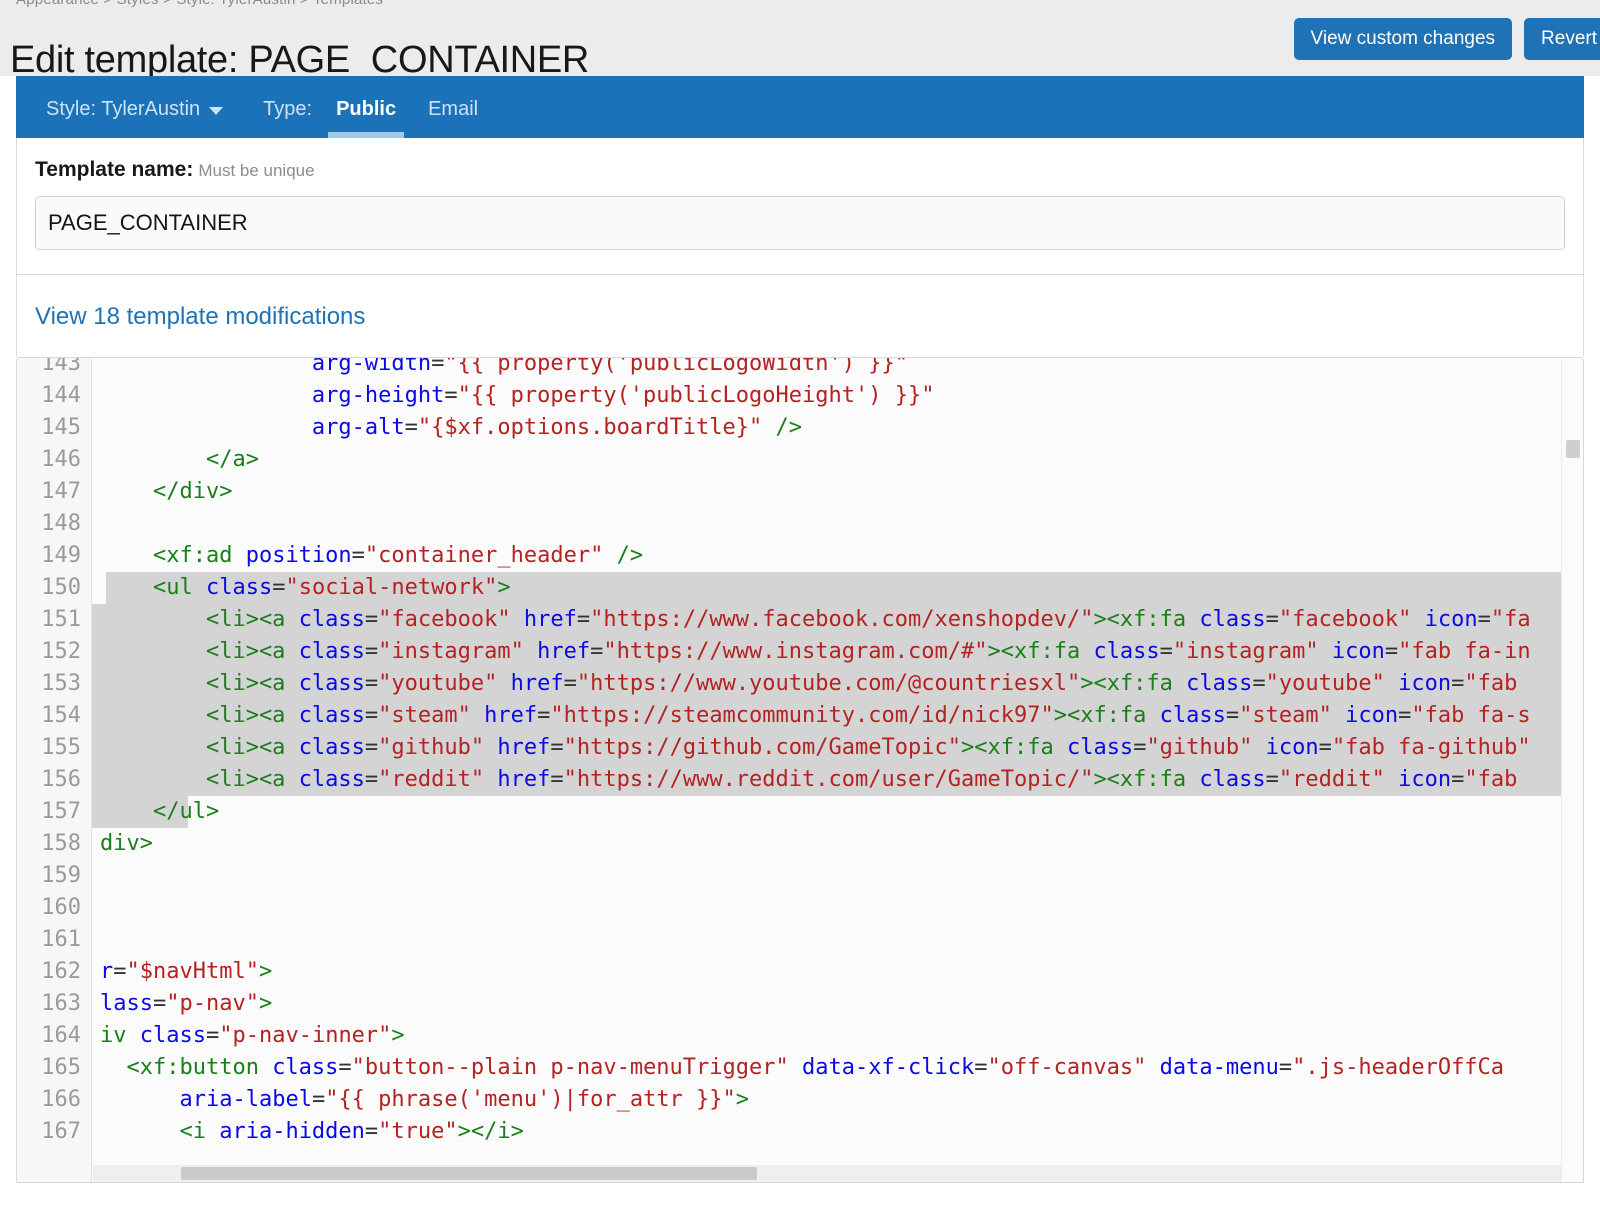 This screenshot has width=1600, height=1212. I want to click on style-selector: Style: TylerAustin, so click(134, 118).